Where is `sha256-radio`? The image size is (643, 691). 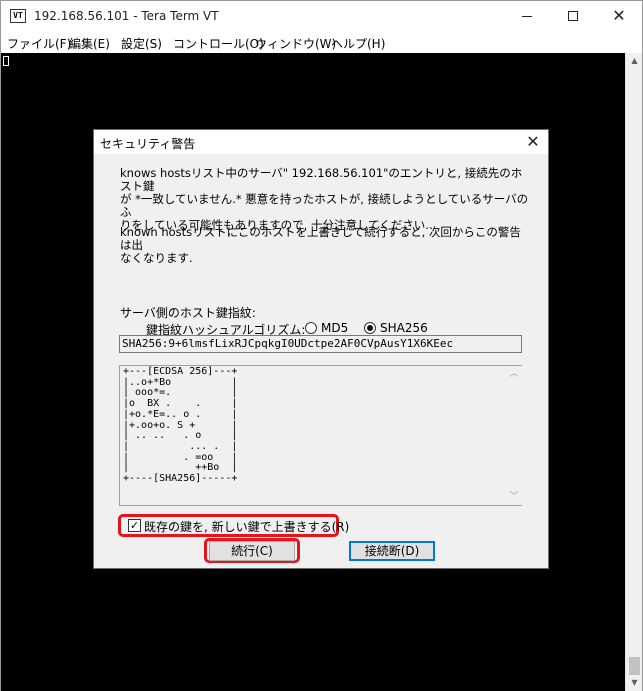 sha256-radio is located at coordinates (370, 328).